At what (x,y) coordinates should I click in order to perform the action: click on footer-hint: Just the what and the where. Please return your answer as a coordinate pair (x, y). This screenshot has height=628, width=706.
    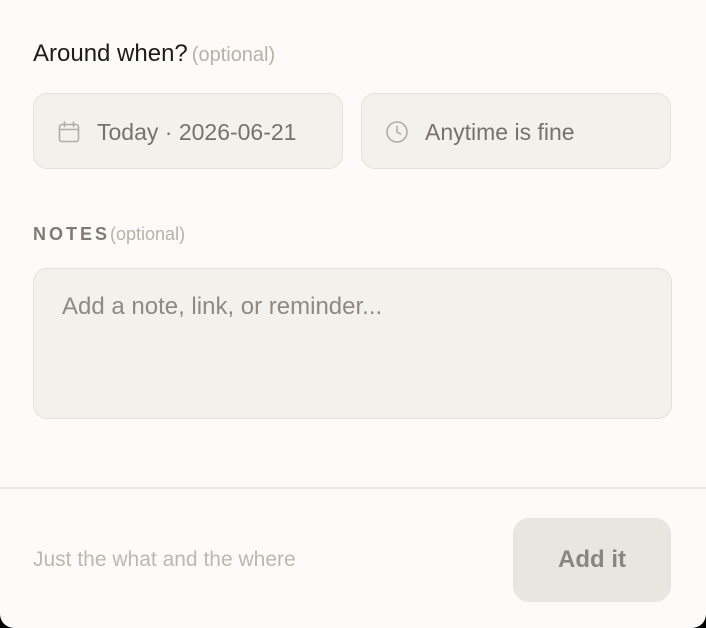
    Looking at the image, I should click on (164, 559).